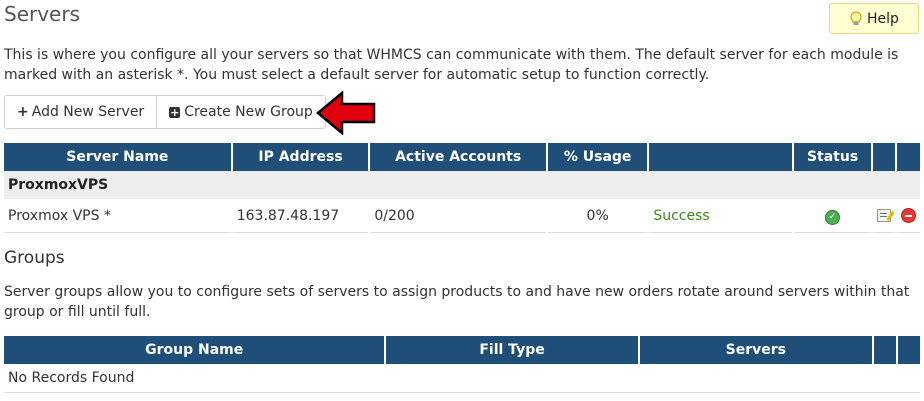 The height and width of the screenshot is (401, 924). I want to click on col-fill-type: Fill Type, so click(512, 350).